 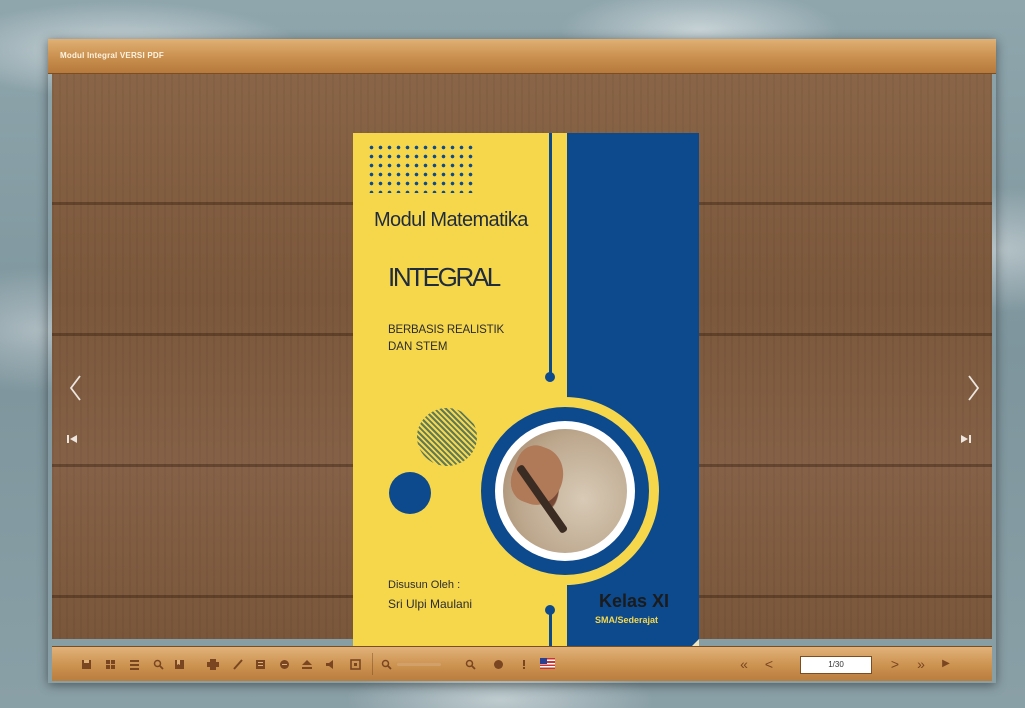 What do you see at coordinates (550, 255) in the screenshot?
I see `cover-divider-line` at bounding box center [550, 255].